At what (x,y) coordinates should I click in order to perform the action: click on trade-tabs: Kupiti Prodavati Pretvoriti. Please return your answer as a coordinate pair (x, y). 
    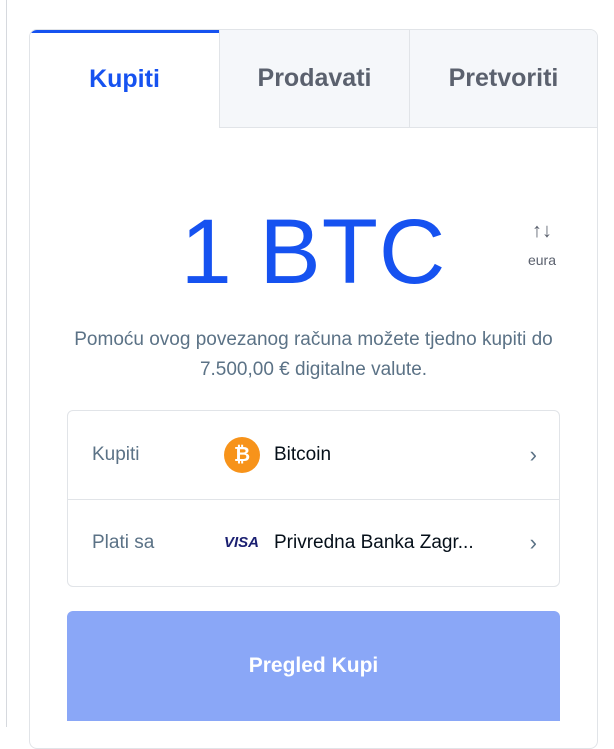
    Looking at the image, I should click on (313, 79).